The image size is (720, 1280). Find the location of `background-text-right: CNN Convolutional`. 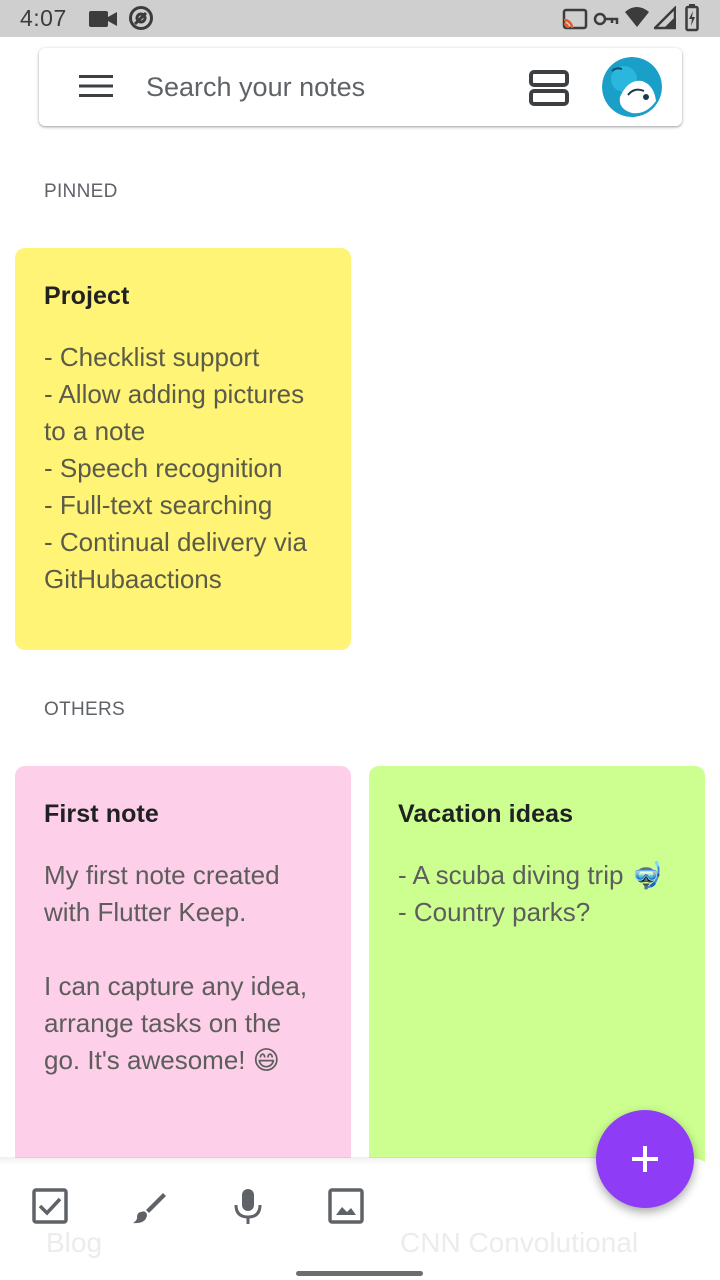

background-text-right: CNN Convolutional is located at coordinates (519, 1242).